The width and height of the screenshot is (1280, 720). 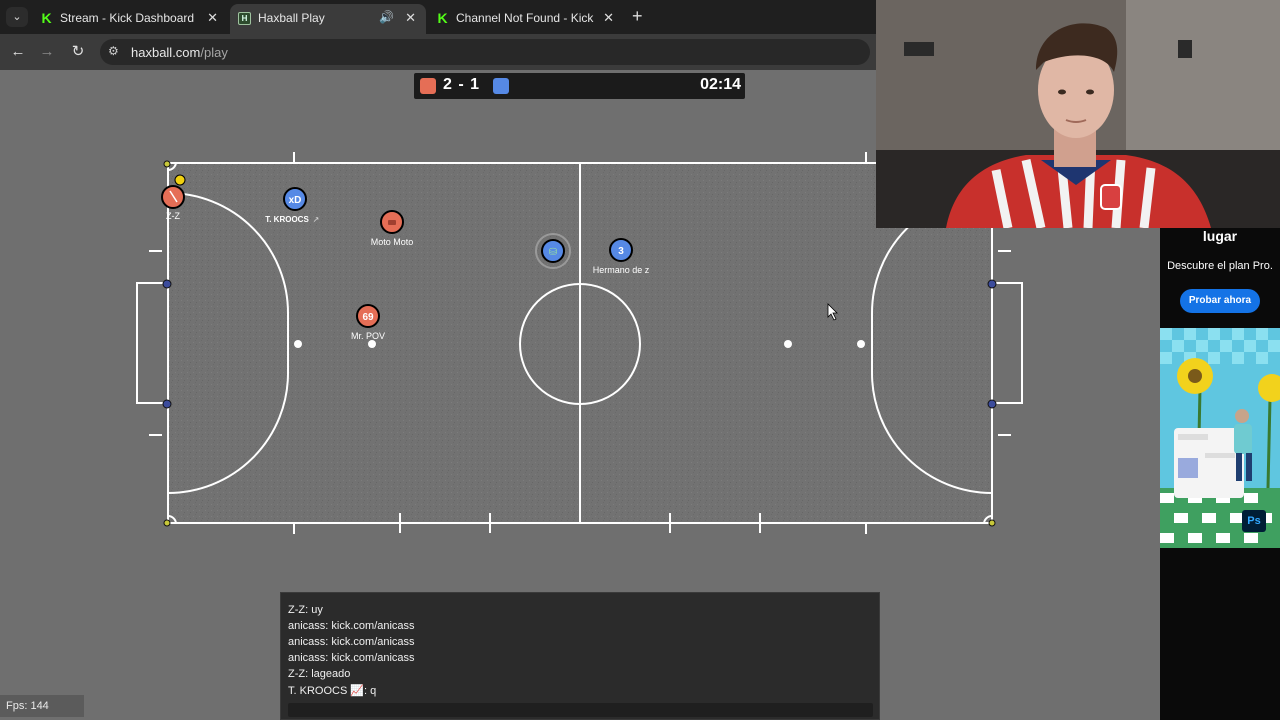 What do you see at coordinates (501, 86) in the screenshot?
I see `blue-team-icon` at bounding box center [501, 86].